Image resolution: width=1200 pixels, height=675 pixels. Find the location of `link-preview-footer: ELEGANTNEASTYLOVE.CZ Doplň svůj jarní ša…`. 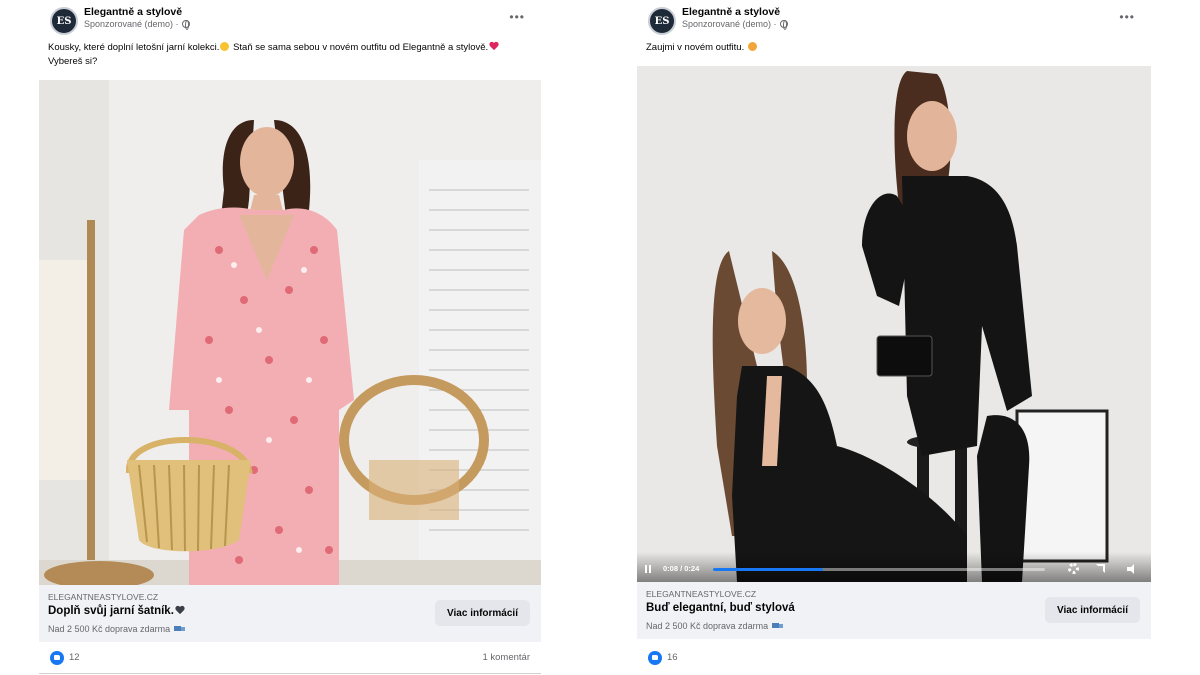

link-preview-footer: ELEGANTNEASTYLOVE.CZ Doplň svůj jarní ša… is located at coordinates (290, 613).